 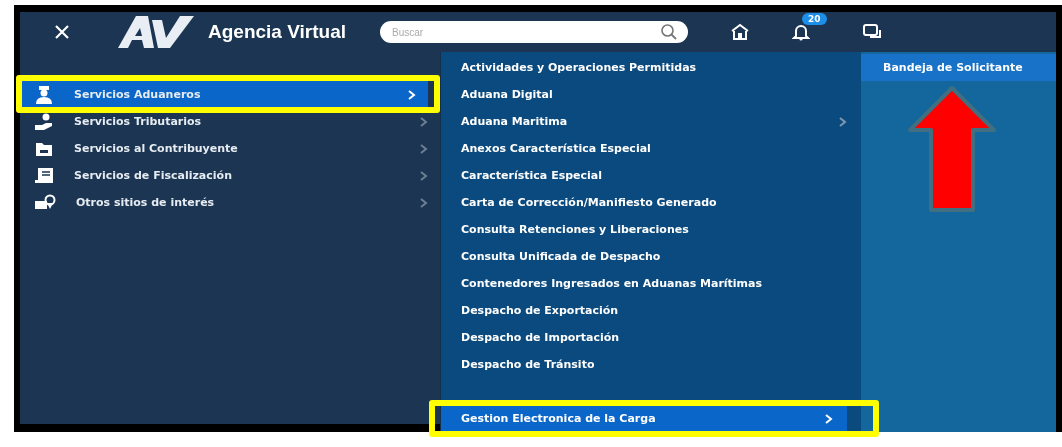 What do you see at coordinates (651, 364) in the screenshot?
I see `submenu-item: Despacho de Tránsito` at bounding box center [651, 364].